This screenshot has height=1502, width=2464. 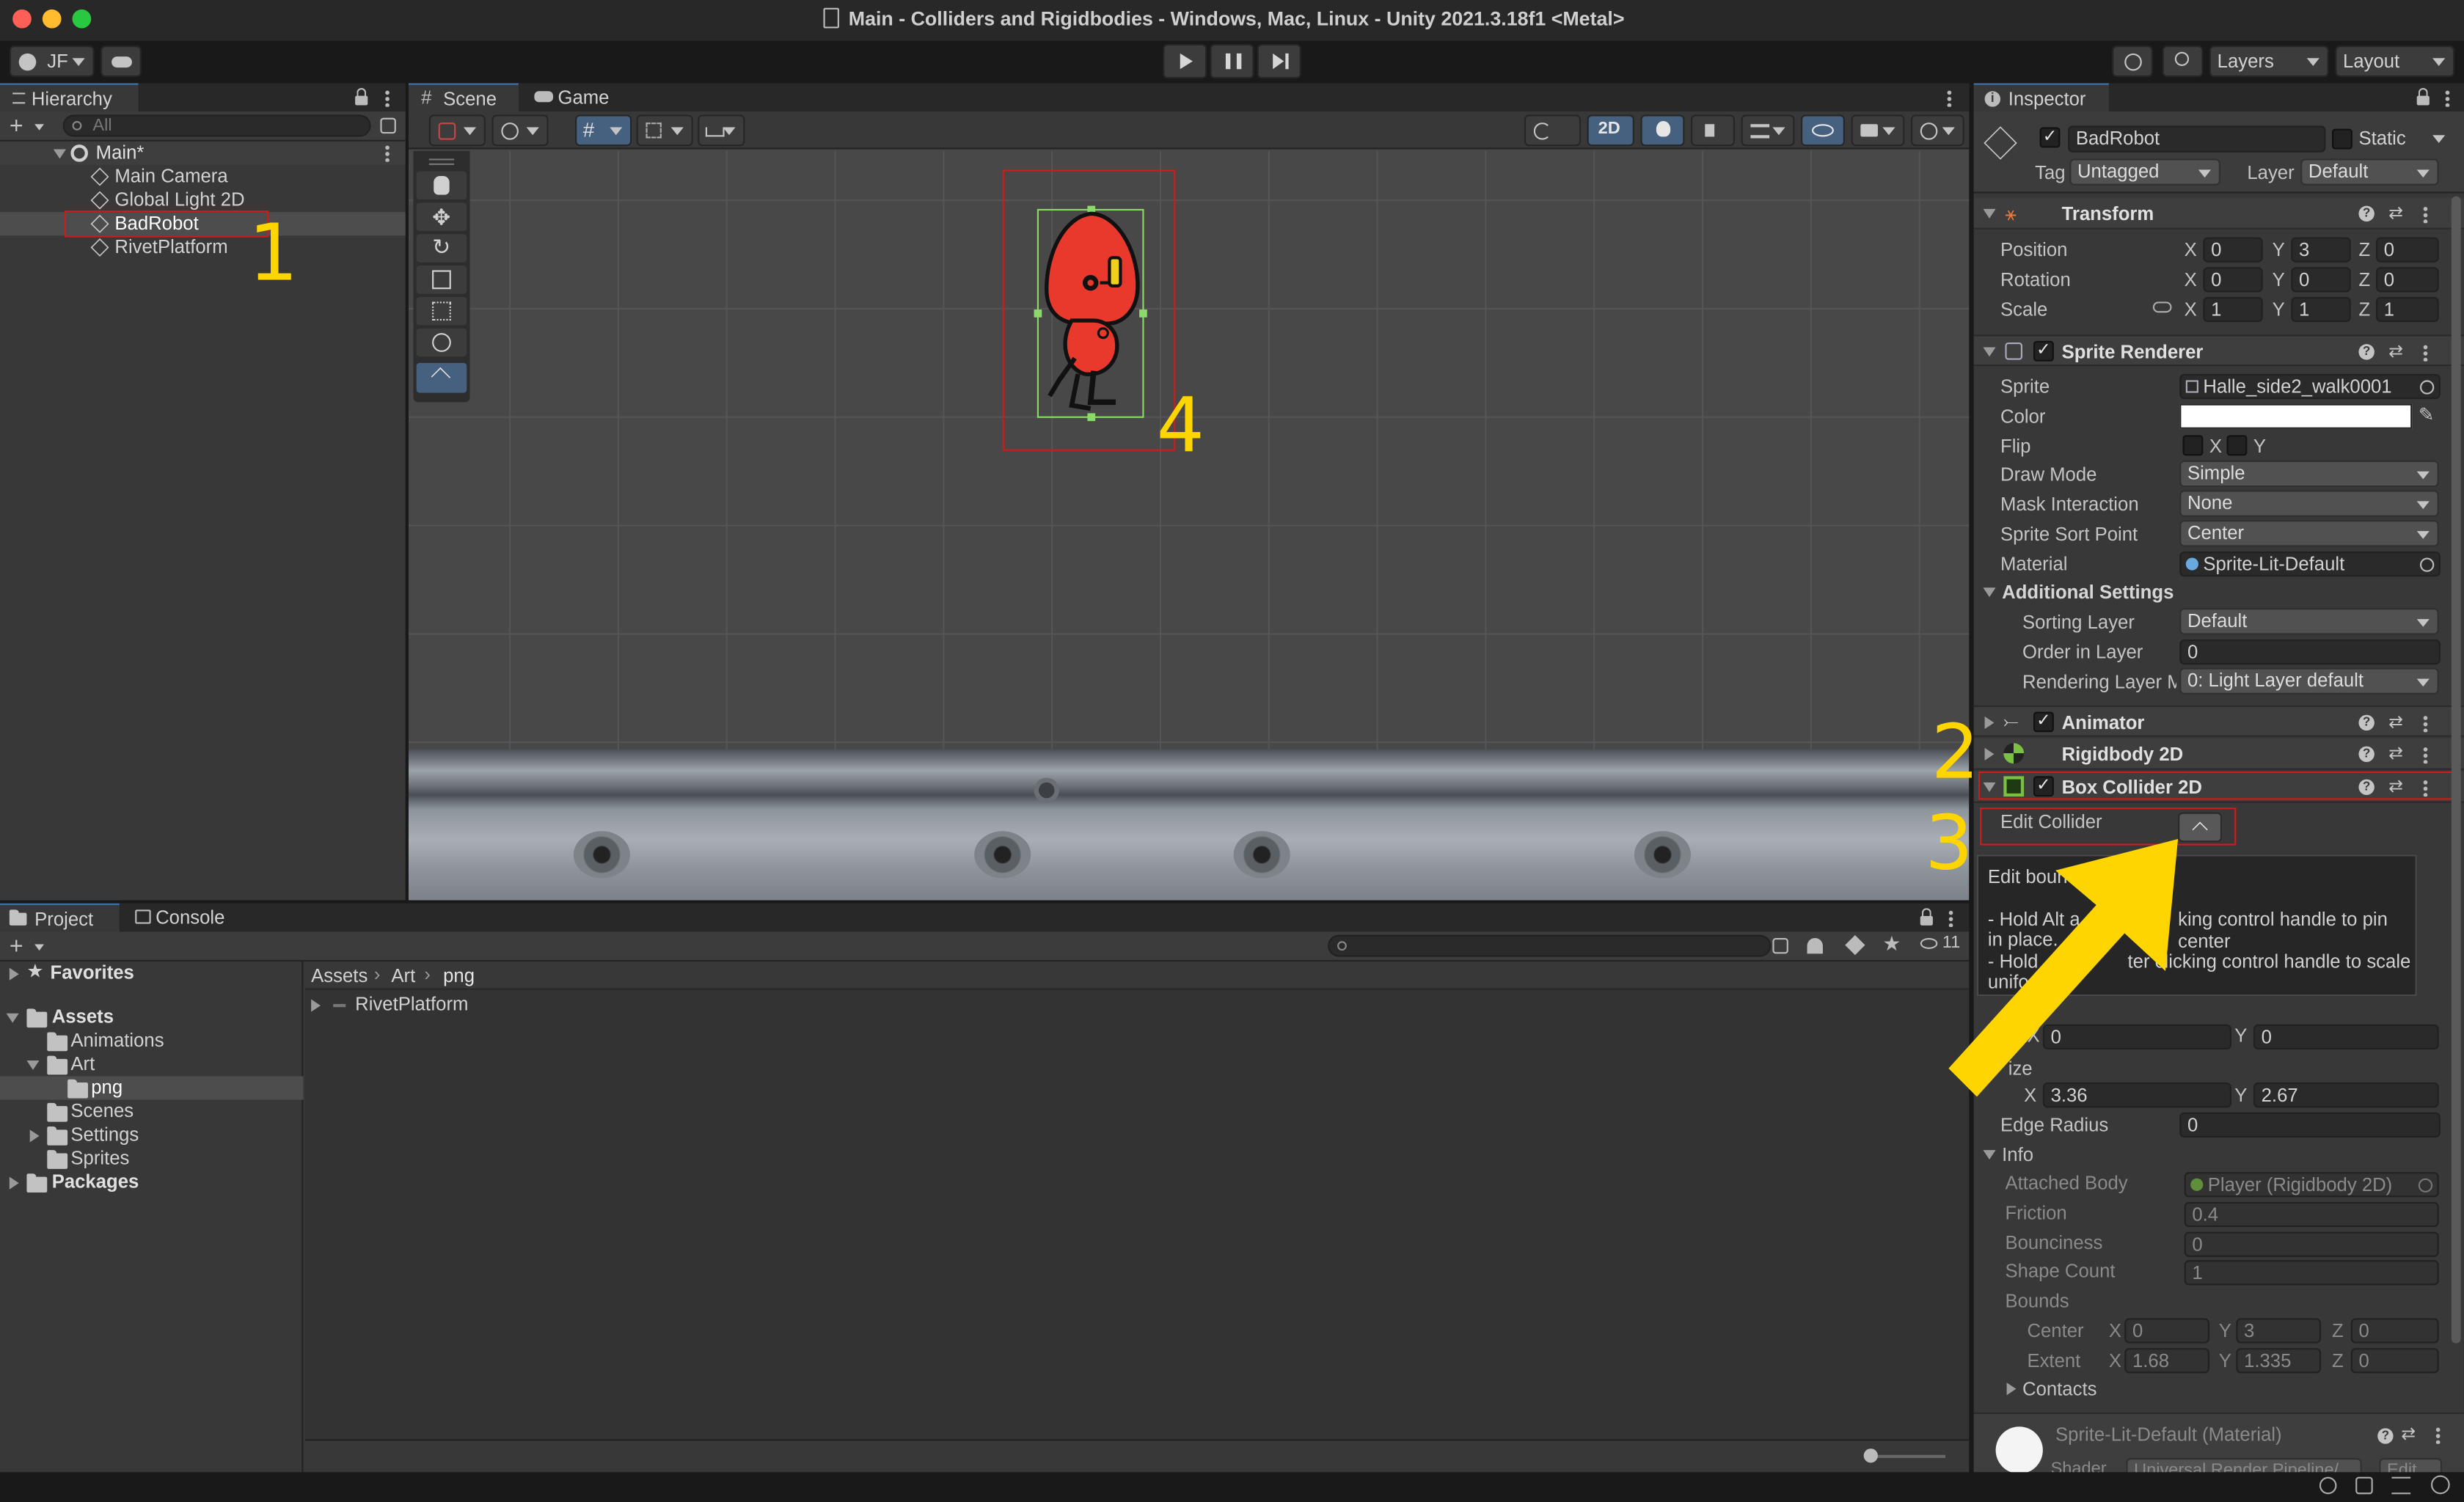 What do you see at coordinates (2233, 280) in the screenshot?
I see `rotation-x-field: 0` at bounding box center [2233, 280].